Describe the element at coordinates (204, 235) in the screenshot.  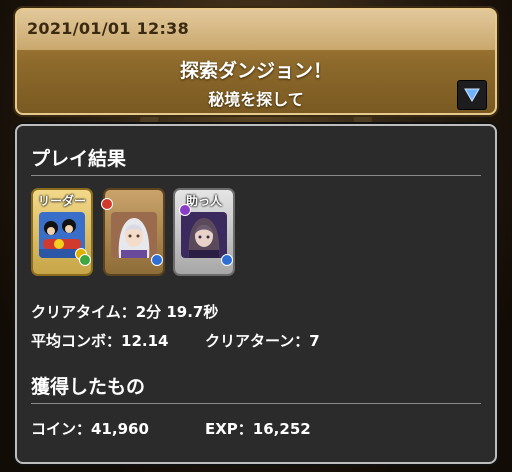
I see `dark-haired-girl-portrait-icon` at that location.